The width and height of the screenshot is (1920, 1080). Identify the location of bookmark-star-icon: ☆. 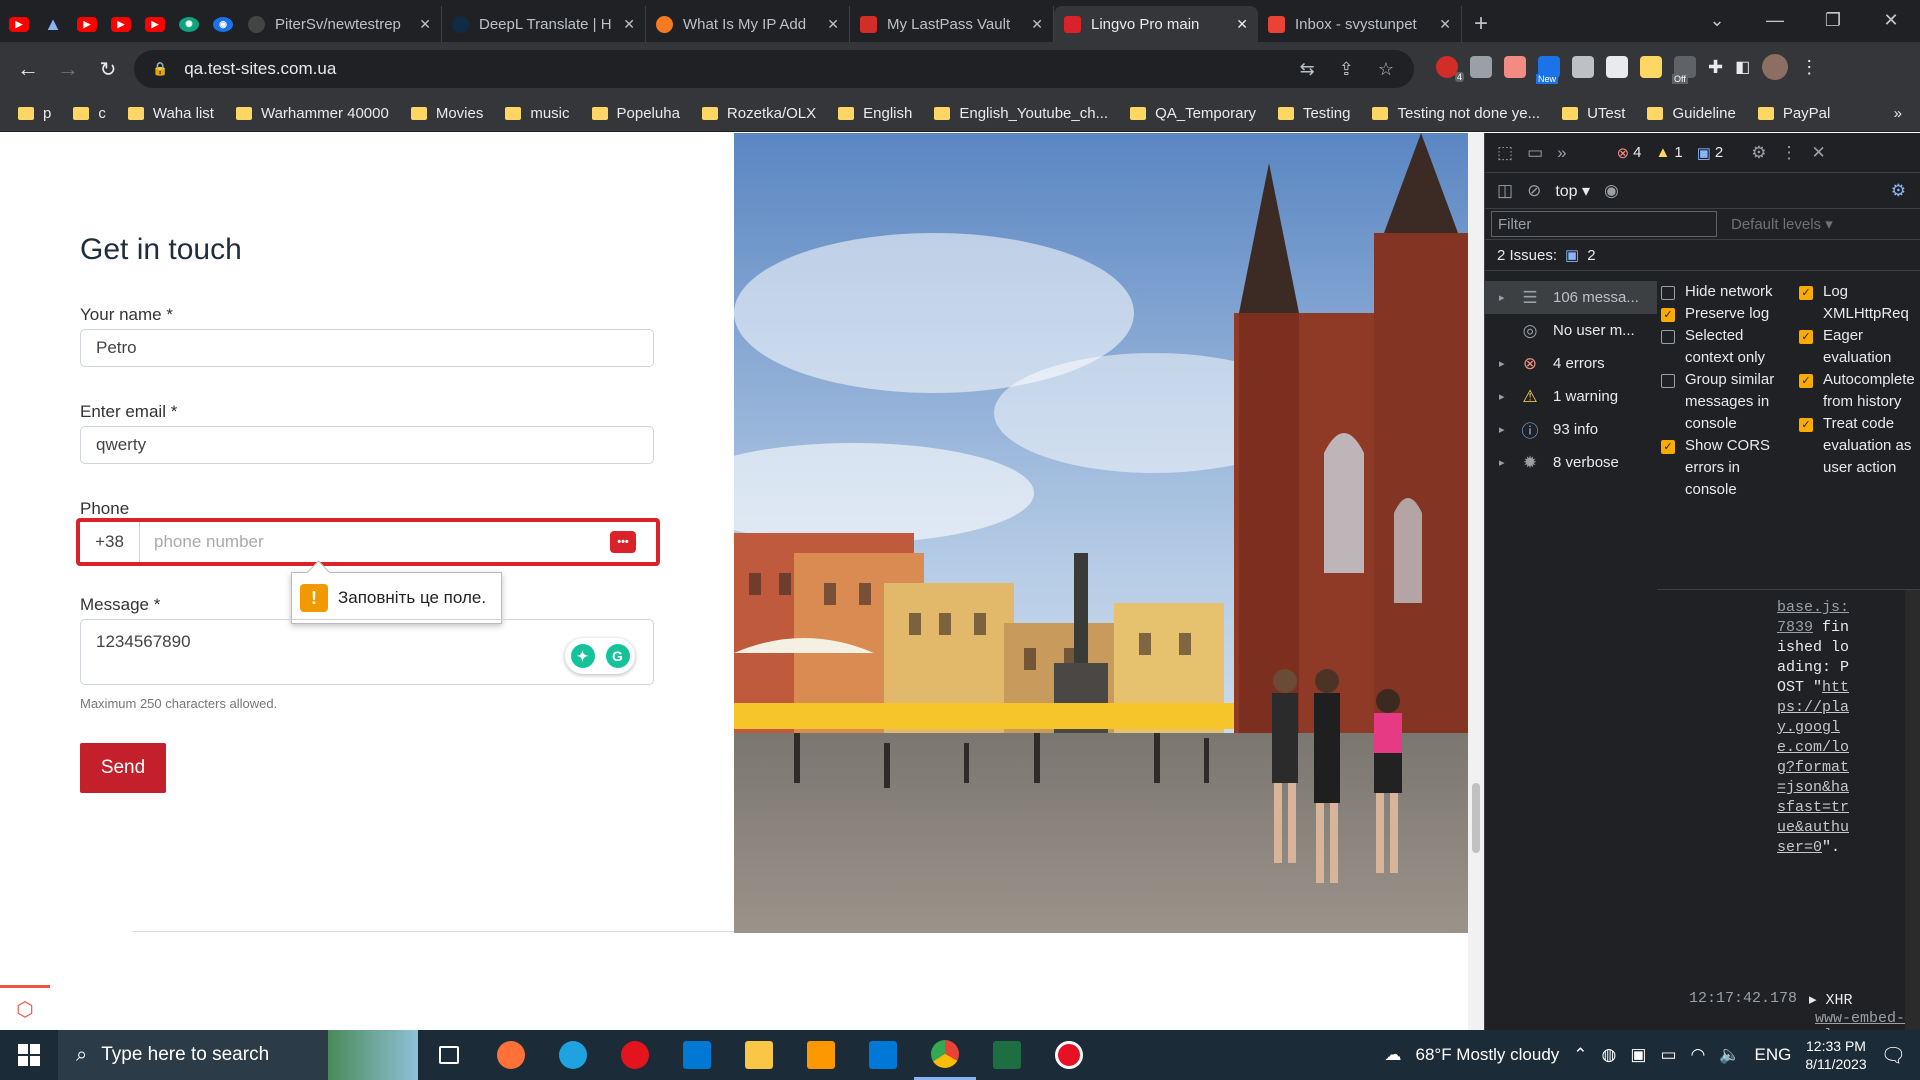
(1386, 69).